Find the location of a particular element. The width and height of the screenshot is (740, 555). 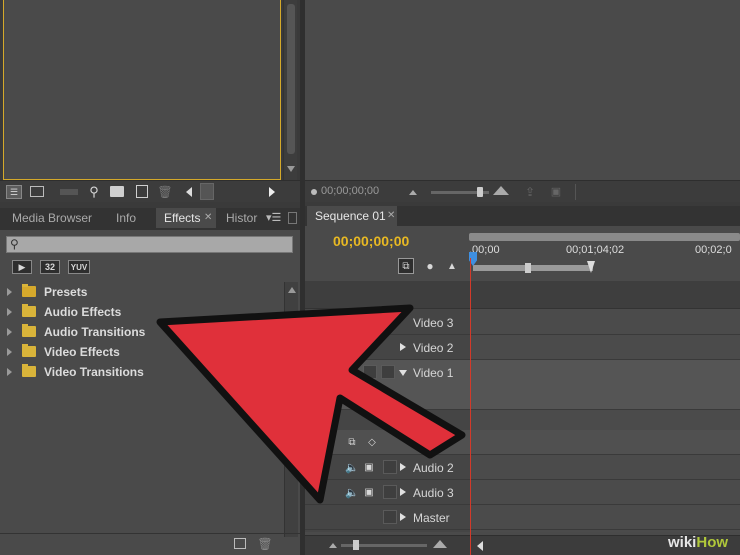

wikihow-watermark: wikiHow is located at coordinates (703, 544).